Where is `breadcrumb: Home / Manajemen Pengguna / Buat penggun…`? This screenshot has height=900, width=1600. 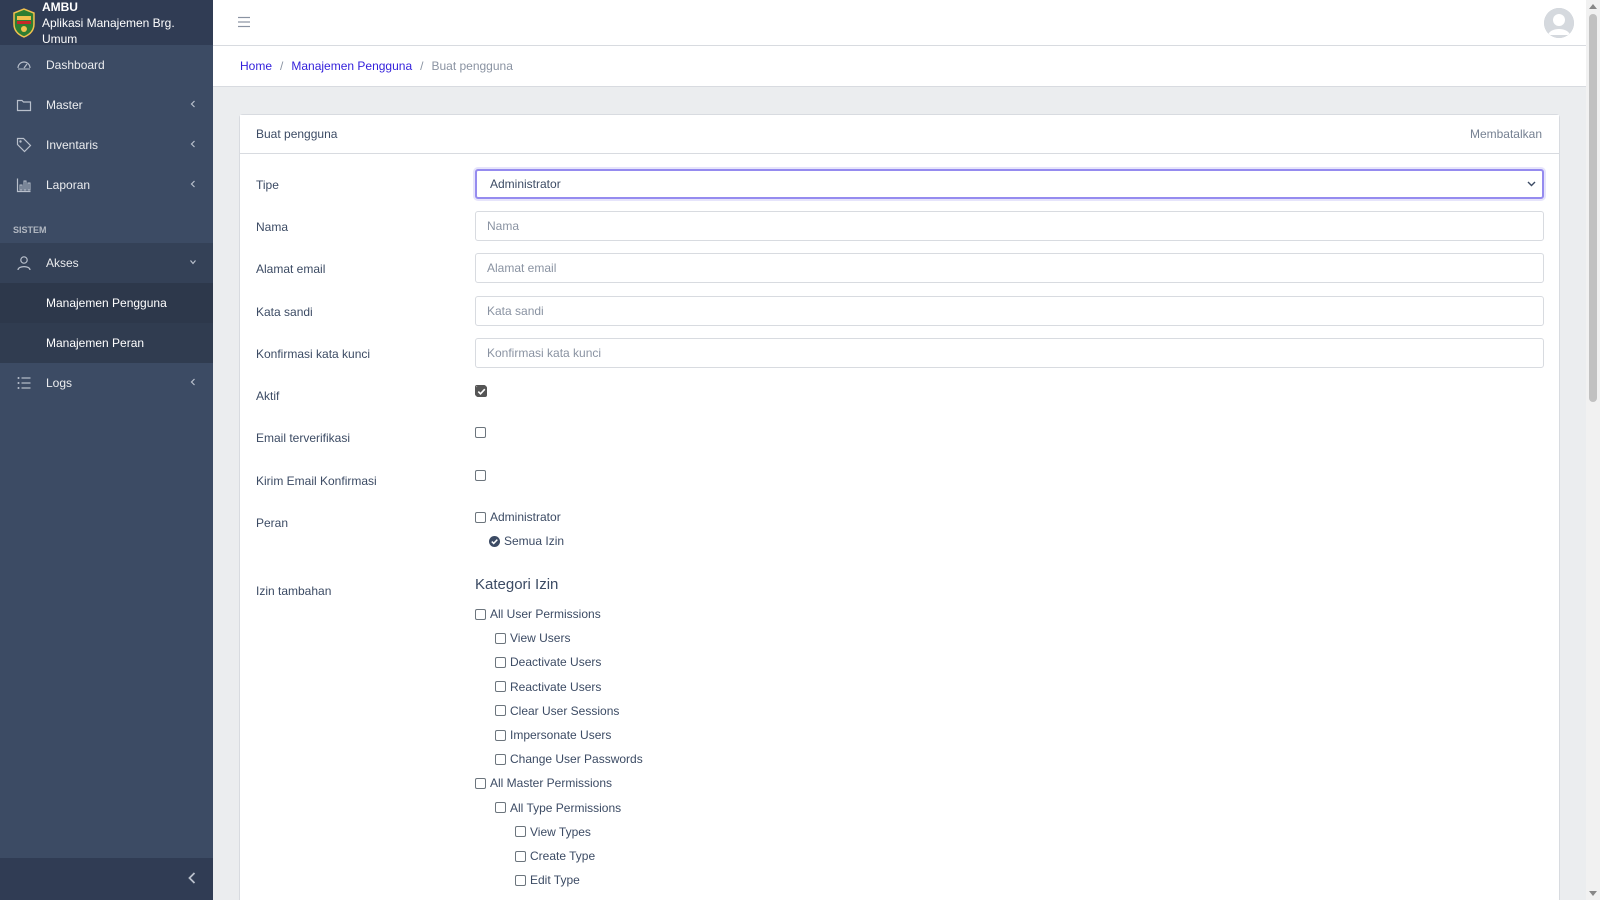 breadcrumb: Home / Manajemen Pengguna / Buat penggun… is located at coordinates (899, 66).